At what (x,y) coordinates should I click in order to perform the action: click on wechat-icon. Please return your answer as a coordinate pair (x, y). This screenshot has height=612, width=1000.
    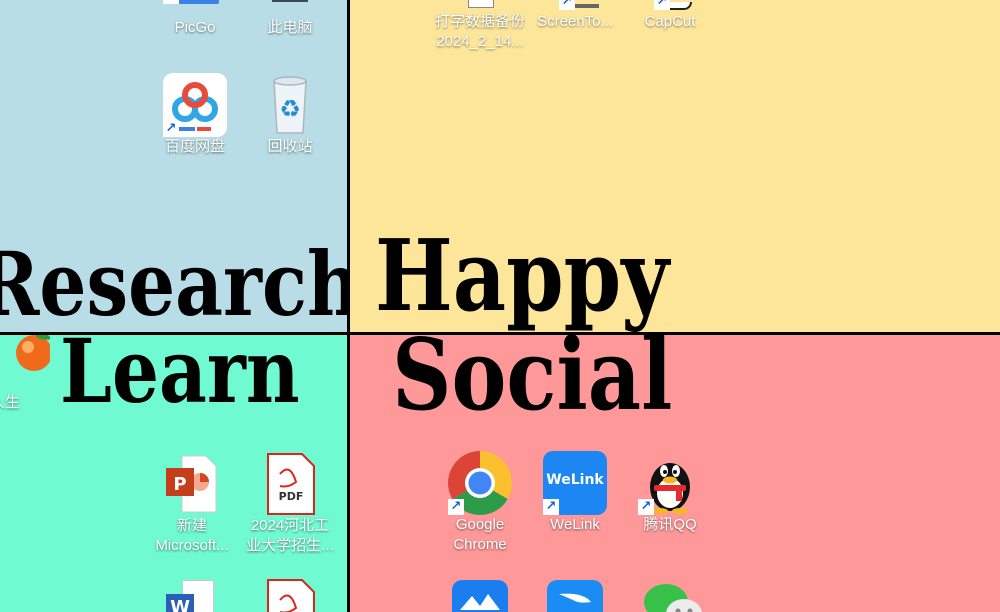
    Looking at the image, I should click on (670, 595).